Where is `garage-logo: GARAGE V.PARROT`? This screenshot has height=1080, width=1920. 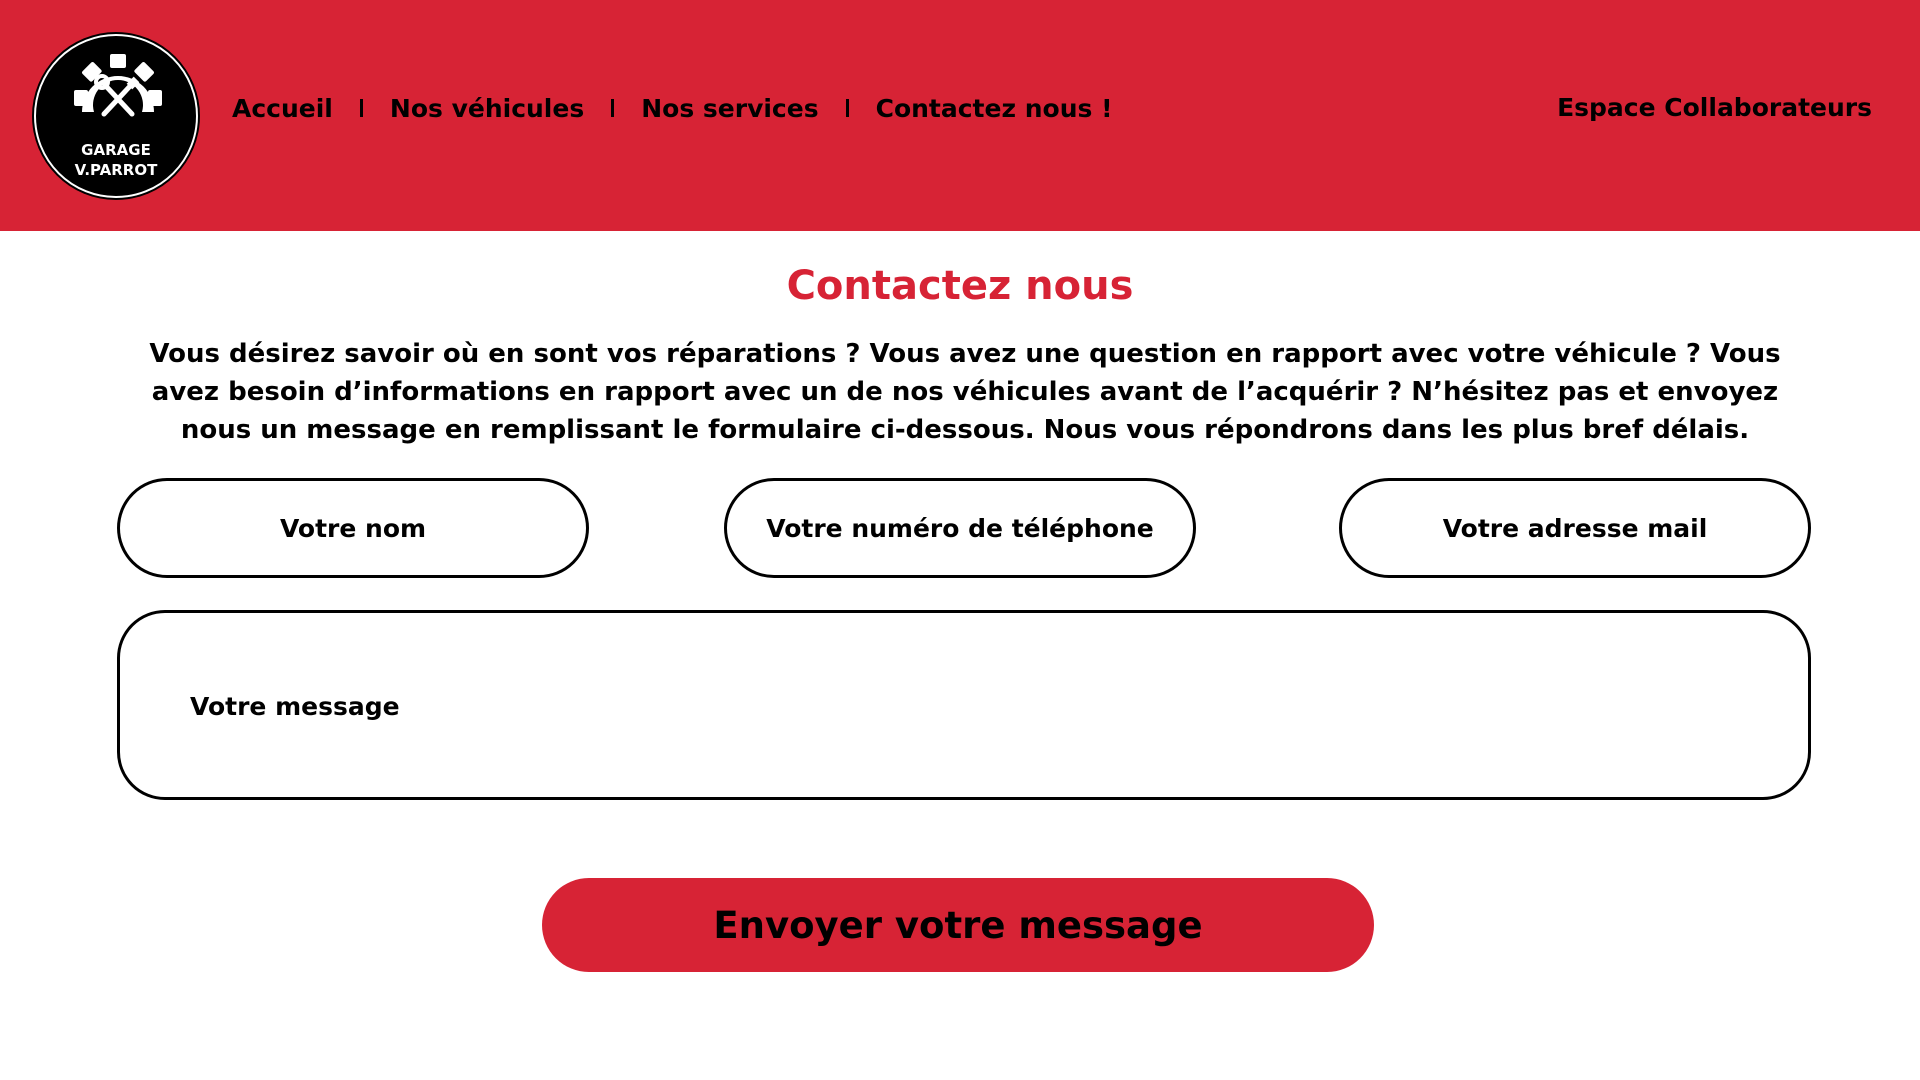 garage-logo: GARAGE V.PARROT is located at coordinates (116, 116).